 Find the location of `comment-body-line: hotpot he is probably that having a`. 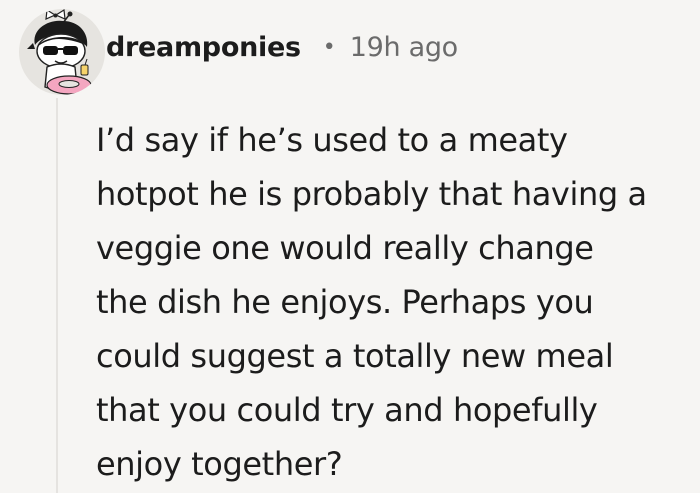

comment-body-line: hotpot he is probably that having a is located at coordinates (371, 194).